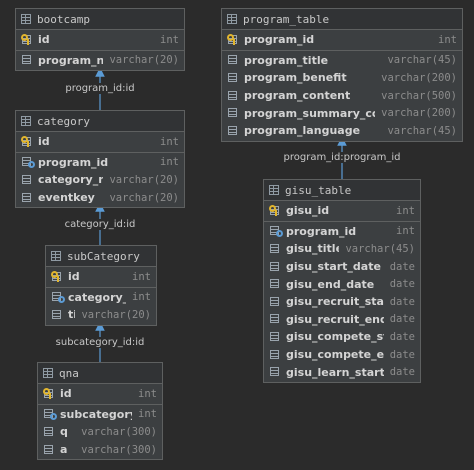 The image size is (474, 470). Describe the element at coordinates (96, 414) in the screenshot. I see `column-name: subcategory_id` at that location.